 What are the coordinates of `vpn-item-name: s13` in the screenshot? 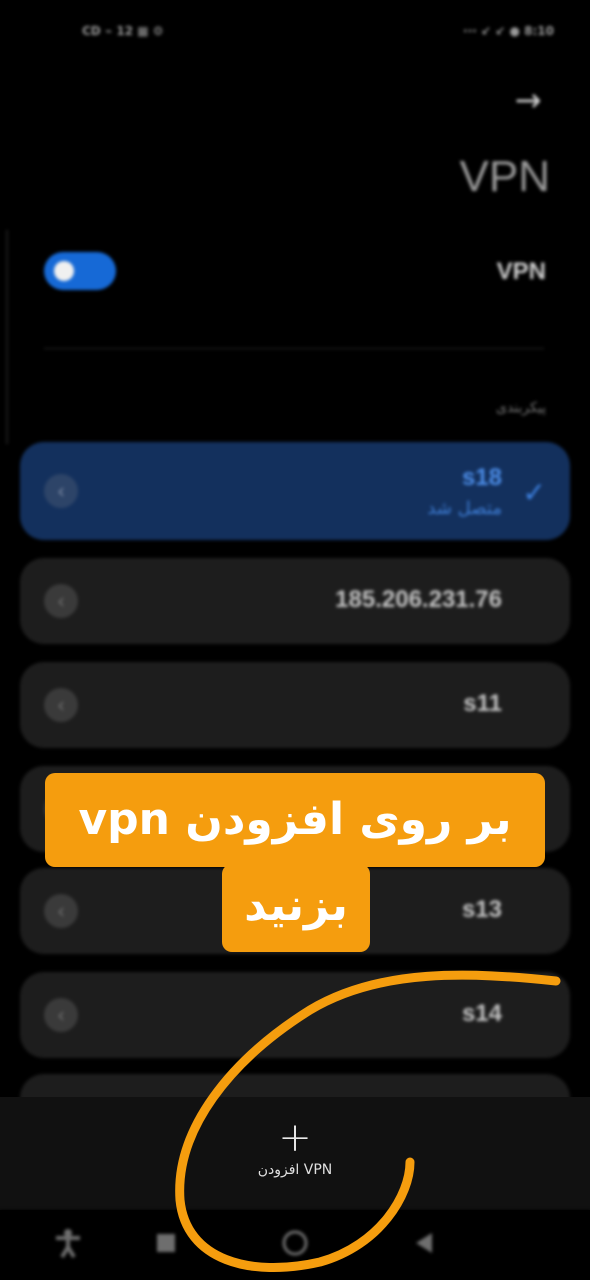 It's located at (481, 909).